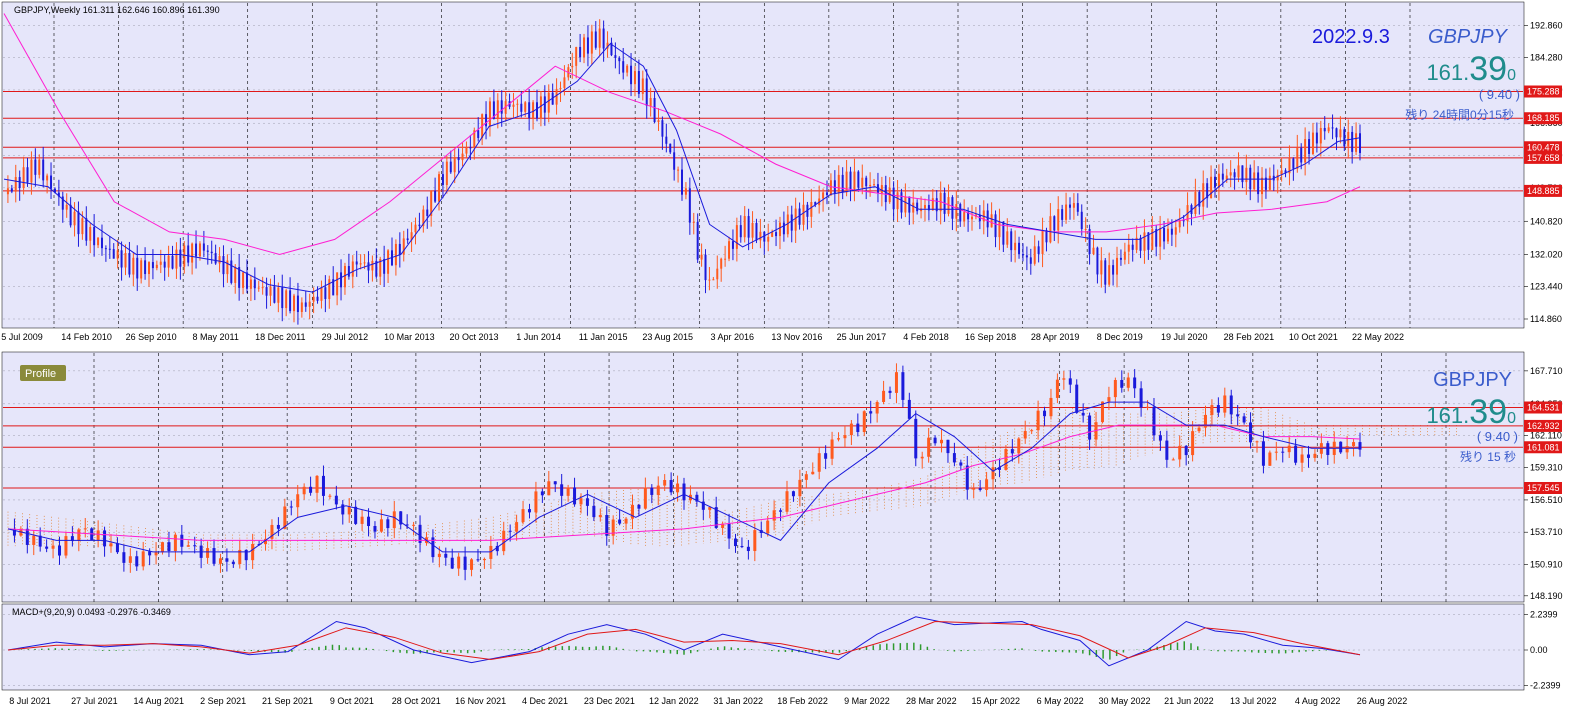  Describe the element at coordinates (1543, 447) in the screenshot. I see `price-tag-label: 161.081` at that location.